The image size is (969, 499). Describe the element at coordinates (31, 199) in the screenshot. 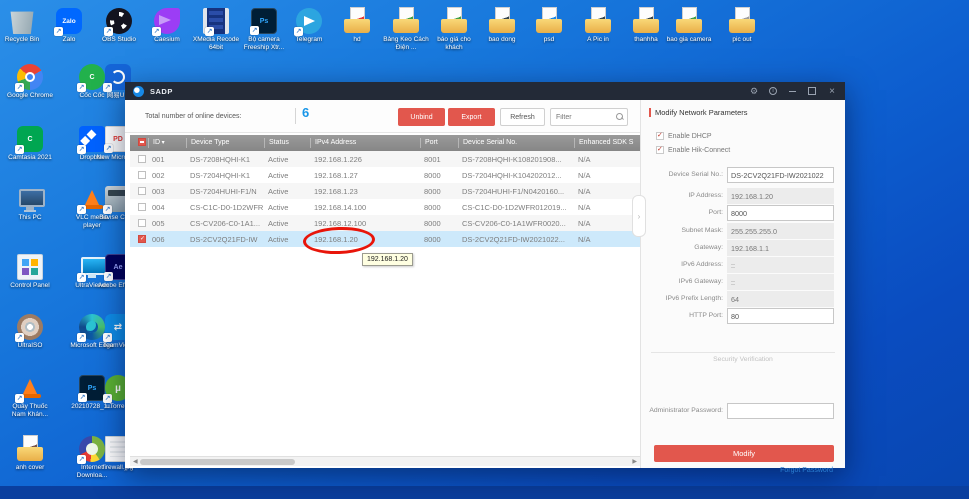

I see `computer-icon` at that location.